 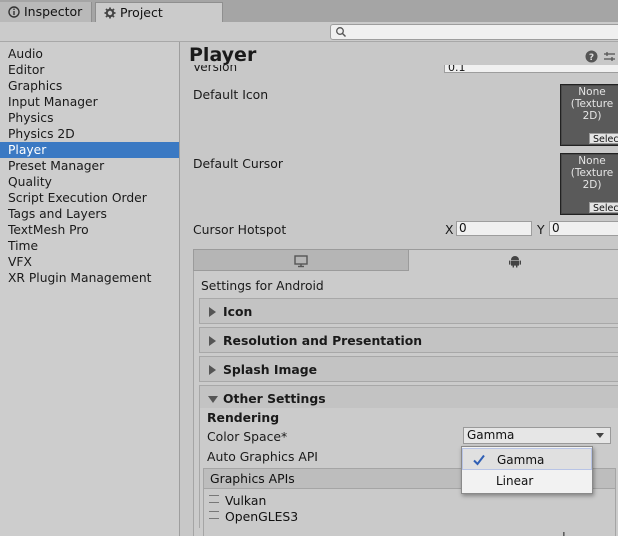 I want to click on hotspot-x-field: 0, so click(x=494, y=228).